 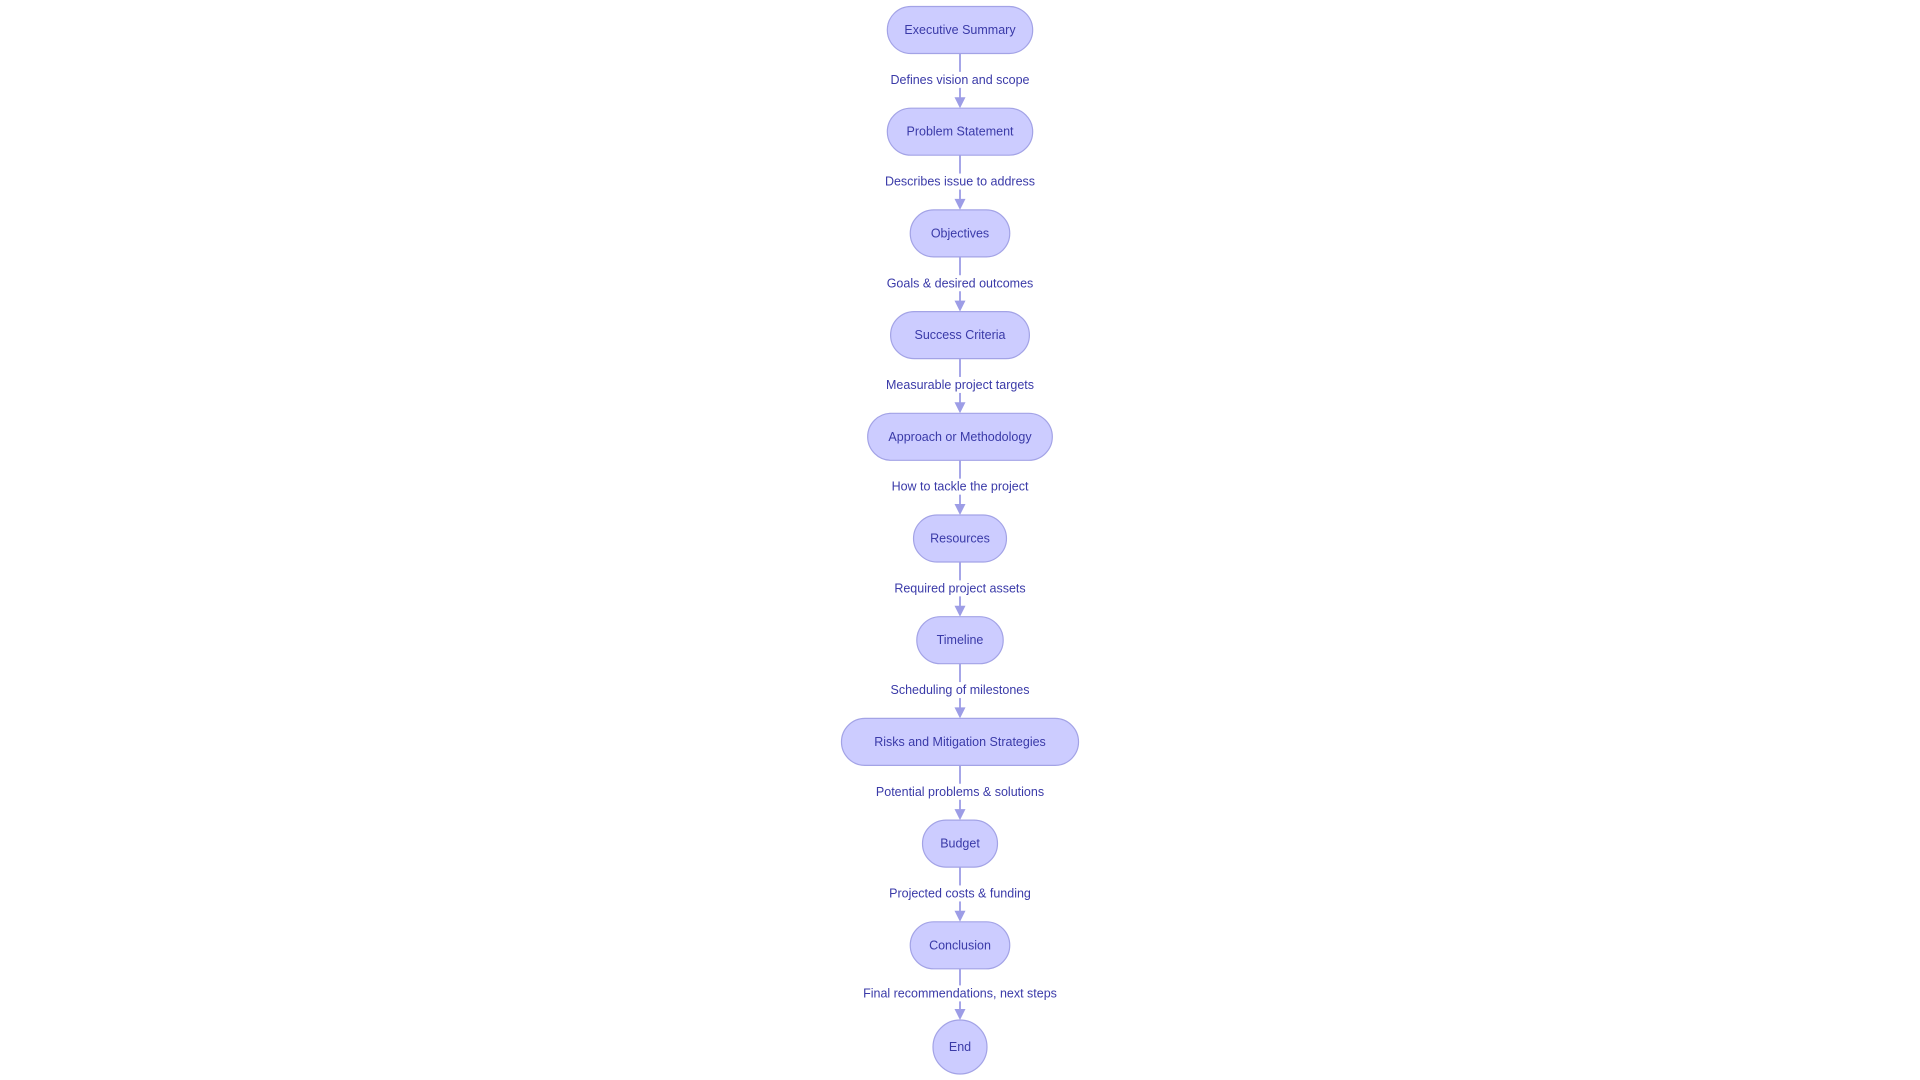 I want to click on edge-executive-summary-to-problem-statement: Defines vision and scope, so click(x=960, y=81).